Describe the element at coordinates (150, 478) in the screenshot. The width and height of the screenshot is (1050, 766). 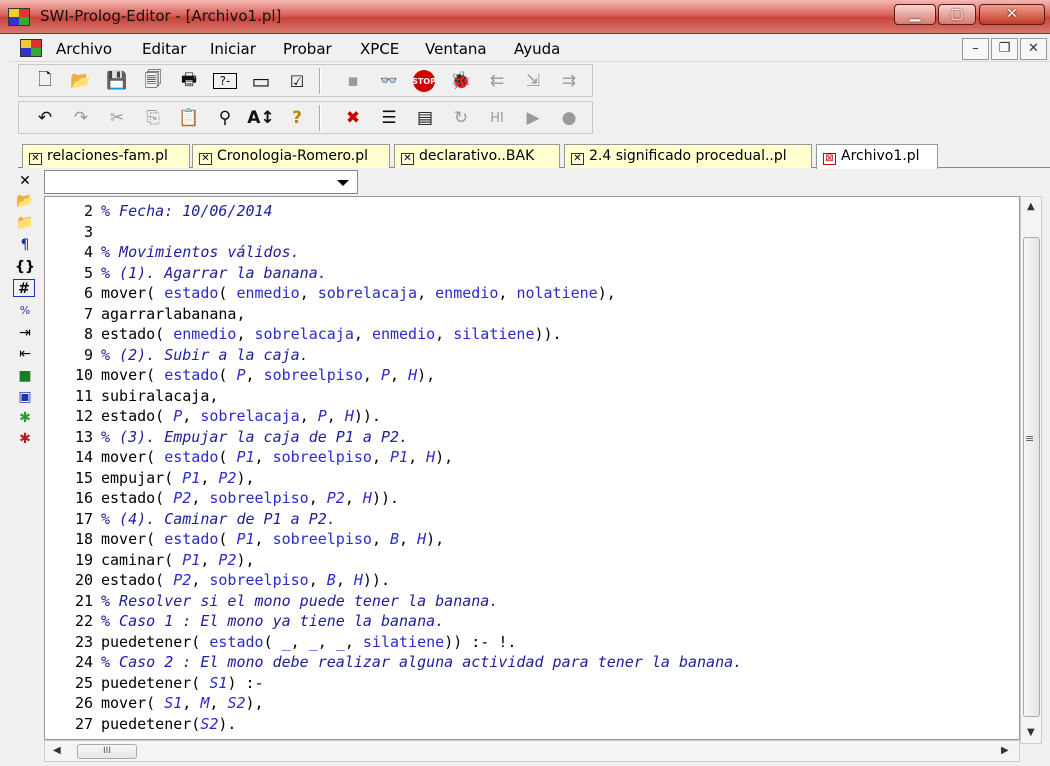
I see `code-line: 15 empujar( P1, P2),` at that location.